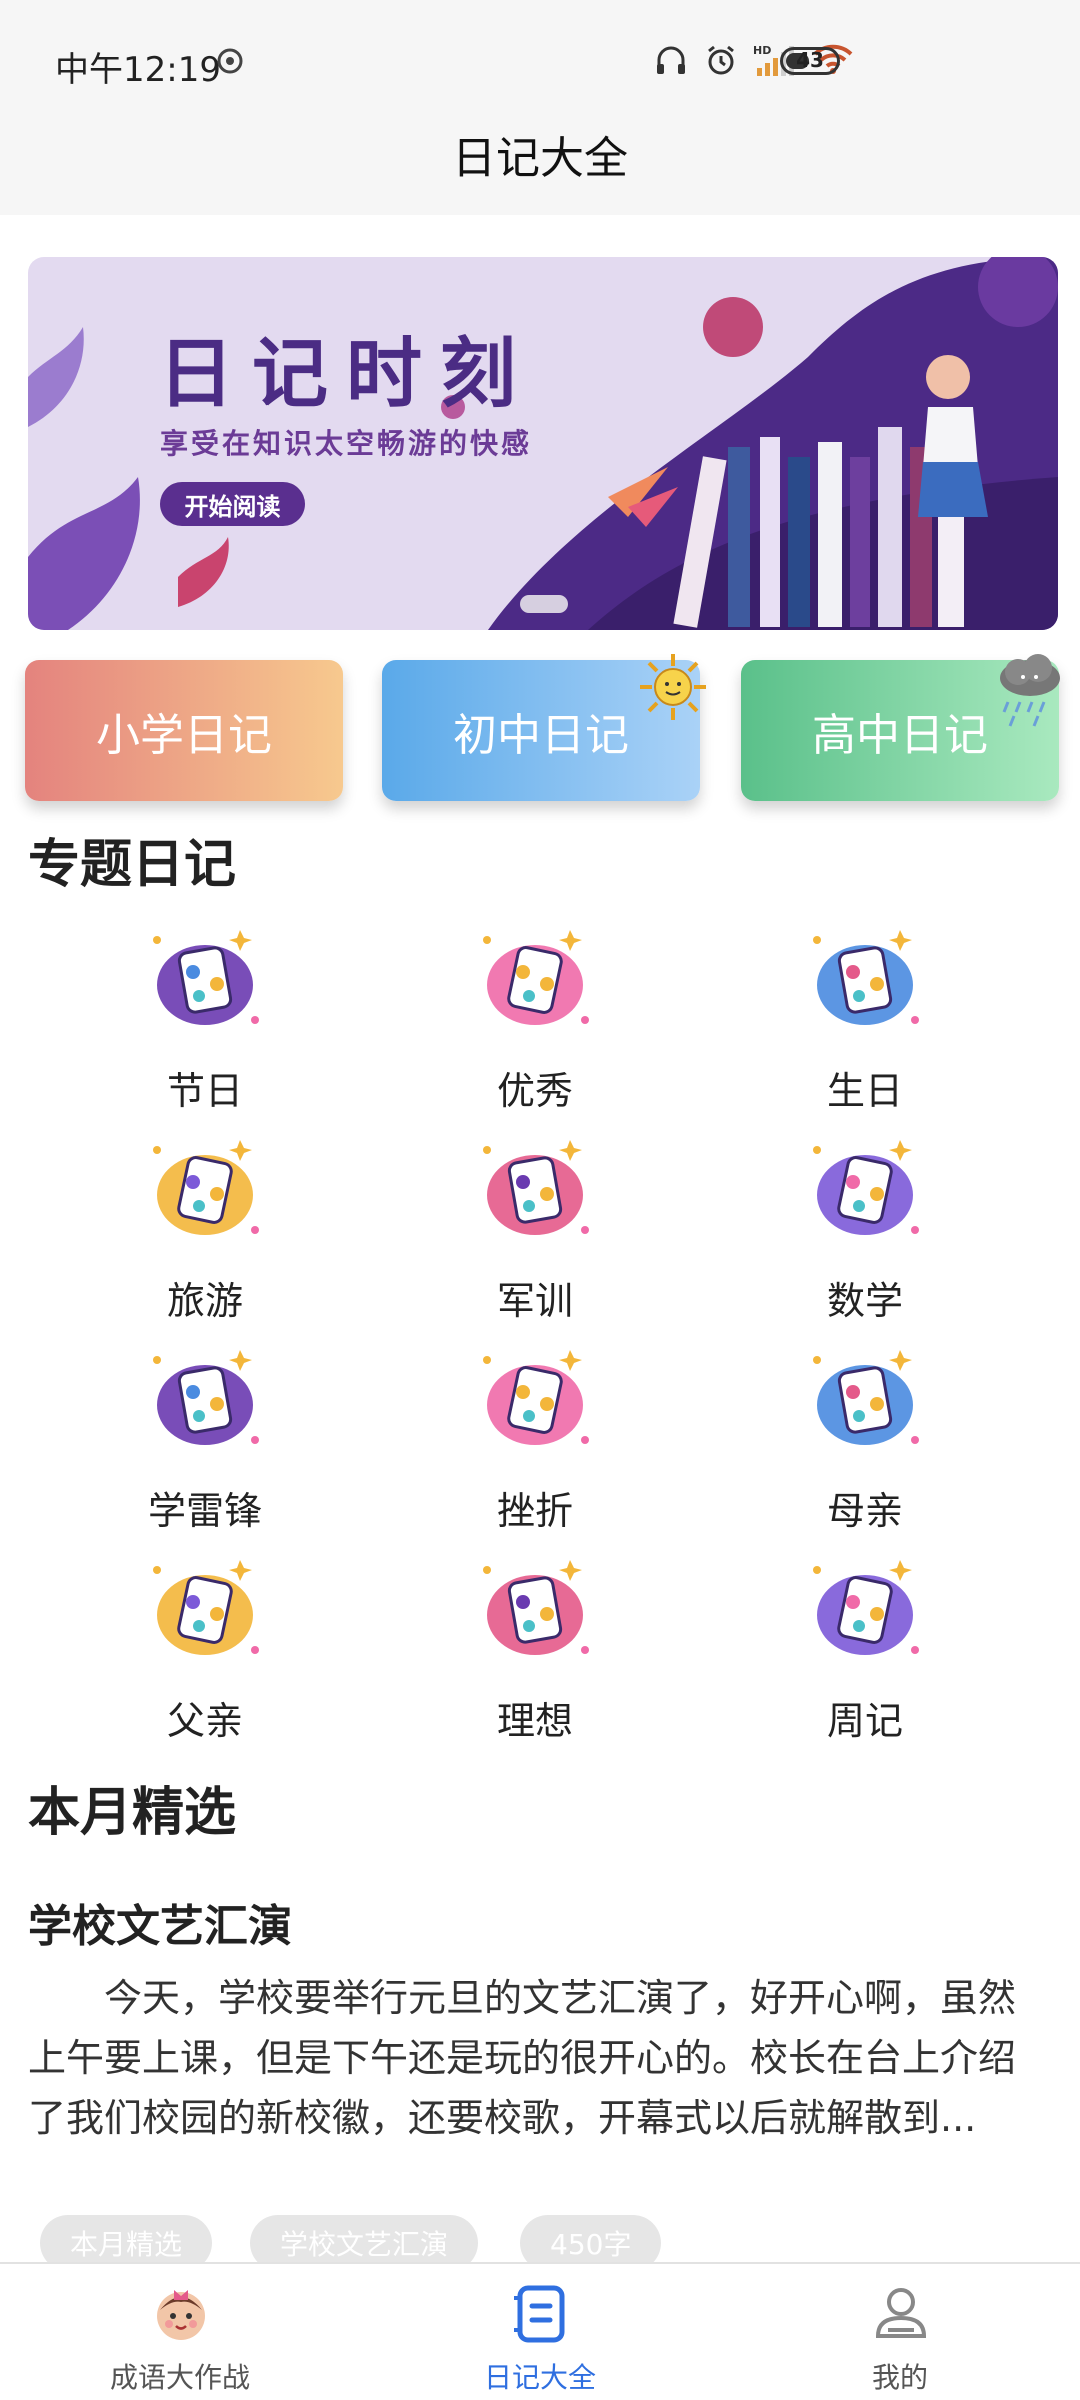 The width and height of the screenshot is (1080, 2400). What do you see at coordinates (184, 730) in the screenshot?
I see `category-primary-school: 小学日记` at bounding box center [184, 730].